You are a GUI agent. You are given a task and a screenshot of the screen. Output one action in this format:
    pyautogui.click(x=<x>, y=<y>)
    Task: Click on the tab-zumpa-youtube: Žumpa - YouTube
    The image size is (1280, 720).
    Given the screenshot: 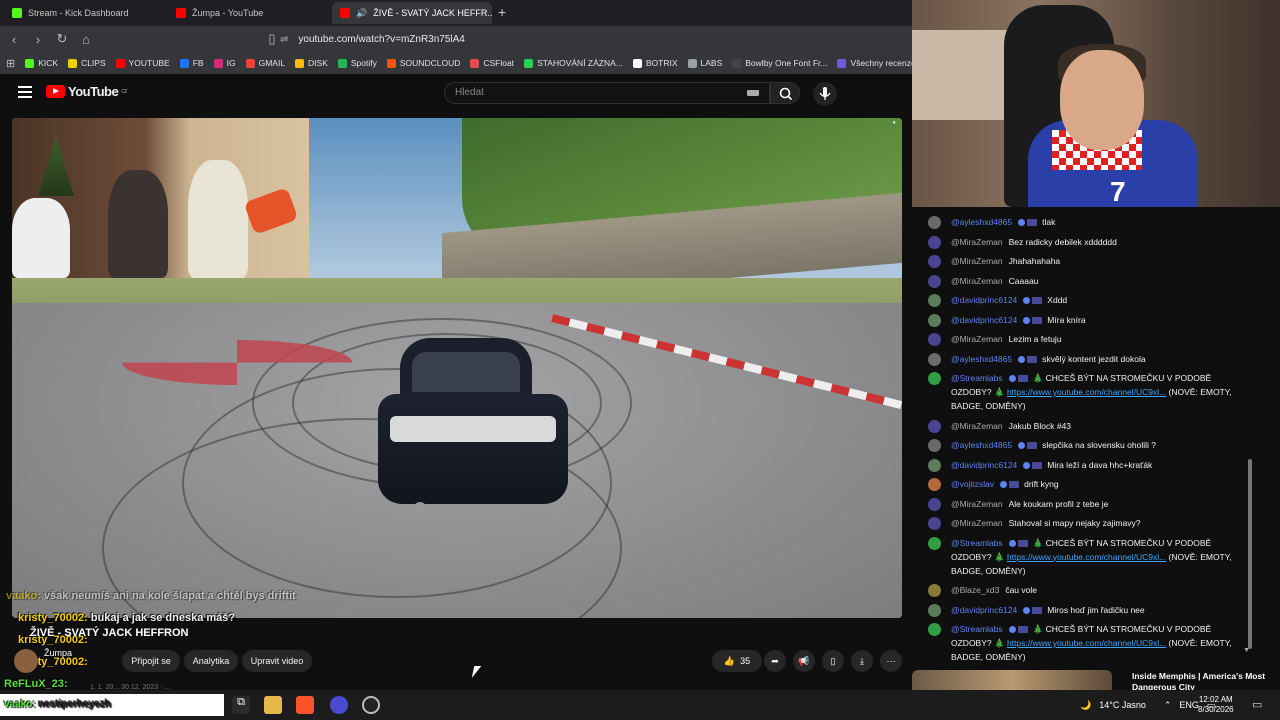 What is the action you would take?
    pyautogui.click(x=248, y=13)
    